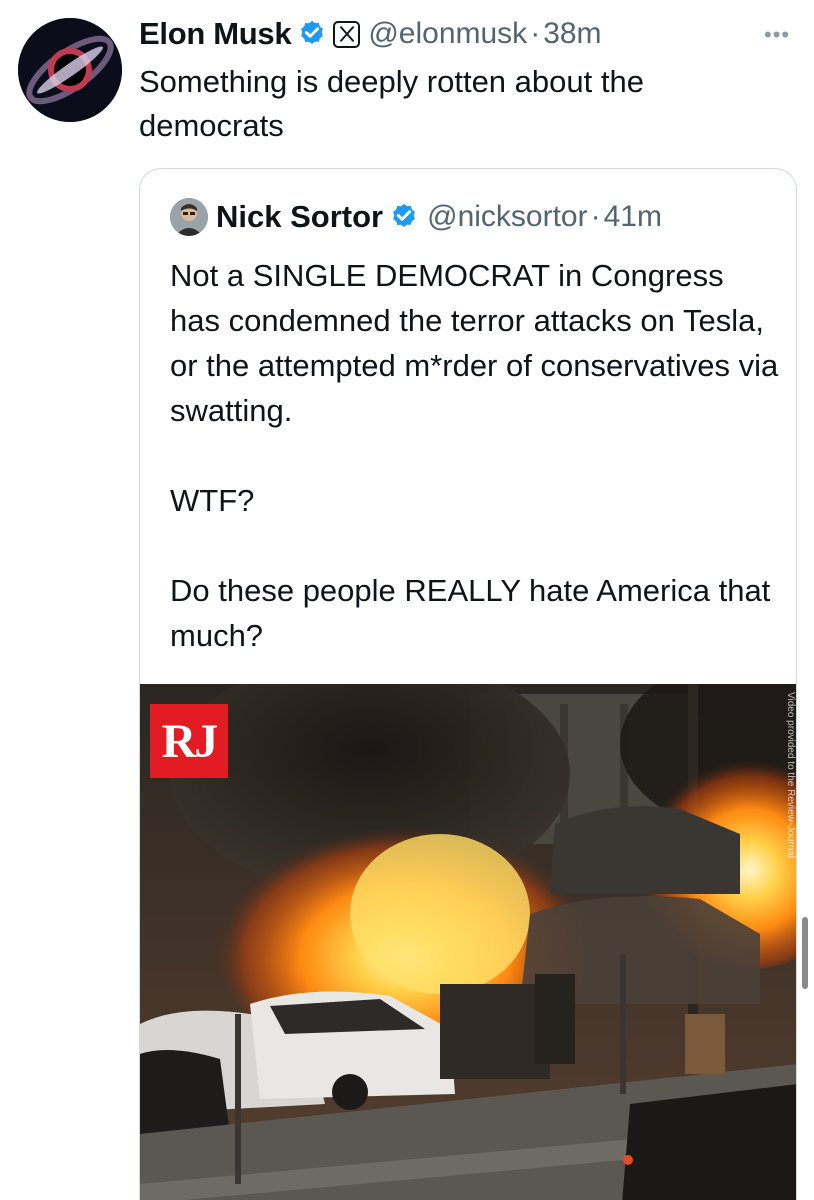 The width and height of the screenshot is (814, 1200). Describe the element at coordinates (347, 34) in the screenshot. I see `x-logo-icon` at that location.